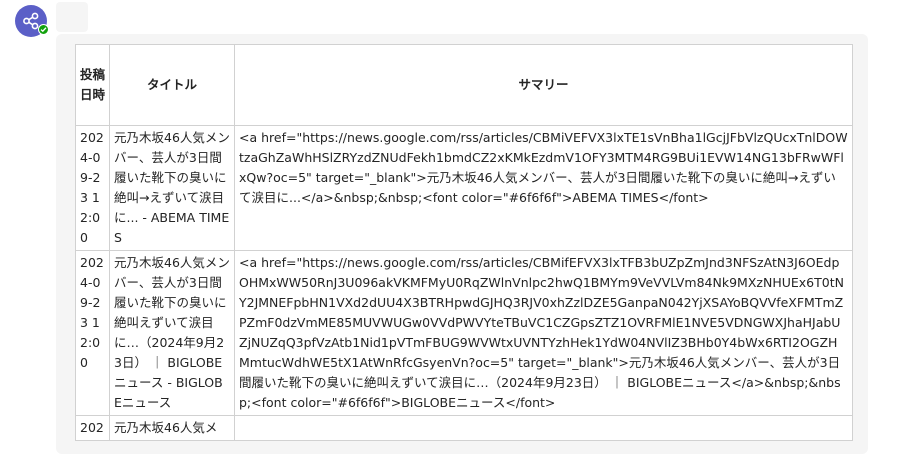 The width and height of the screenshot is (918, 454). I want to click on header-date: 投稿日時, so click(92, 85).